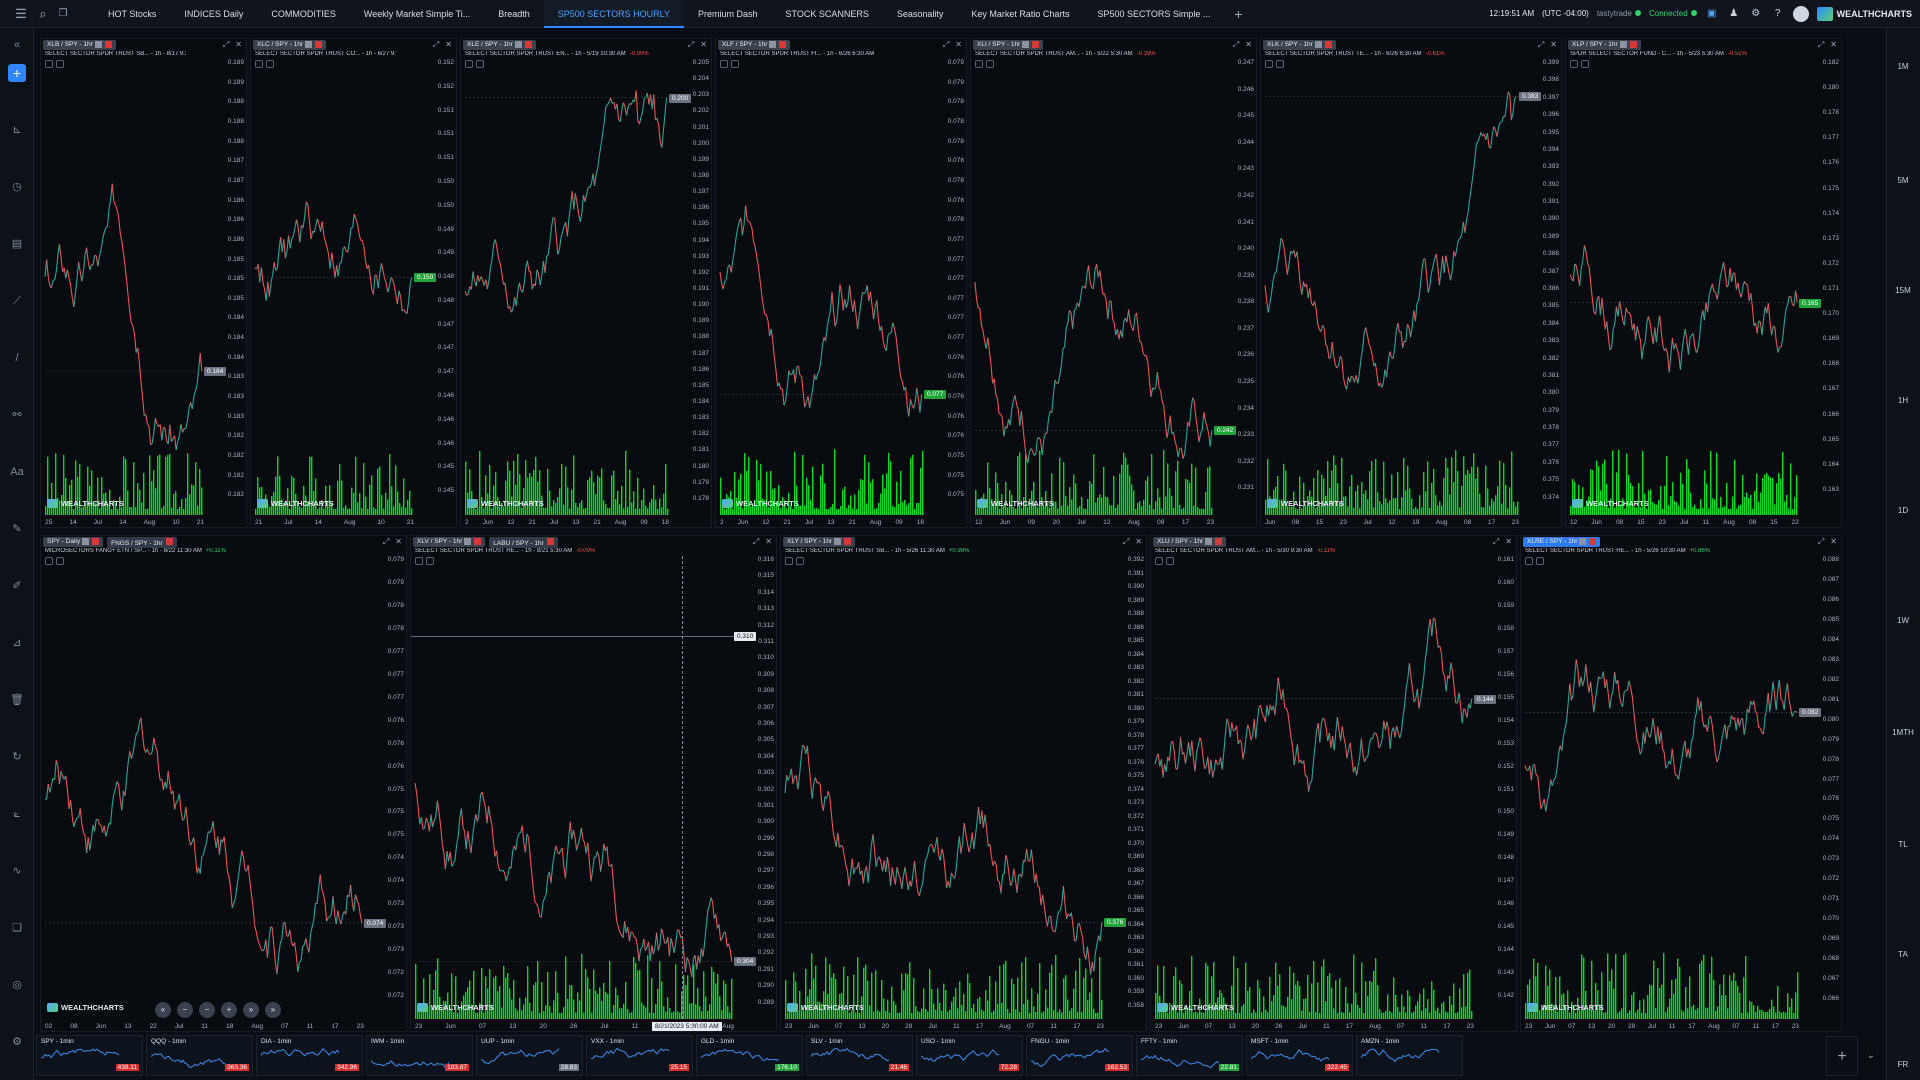 Image resolution: width=1920 pixels, height=1080 pixels. I want to click on ticker-tile: USO - 1min 72.28, so click(969, 1055).